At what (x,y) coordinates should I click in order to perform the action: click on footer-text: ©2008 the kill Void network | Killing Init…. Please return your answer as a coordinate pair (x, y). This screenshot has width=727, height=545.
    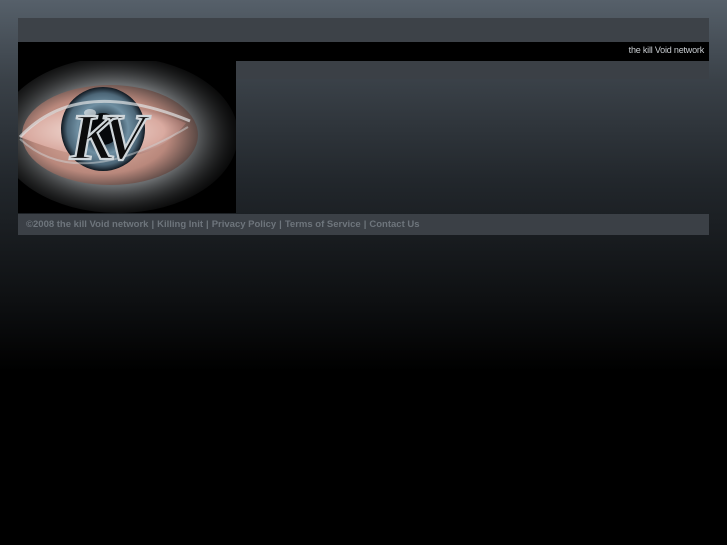
    Looking at the image, I should click on (223, 224).